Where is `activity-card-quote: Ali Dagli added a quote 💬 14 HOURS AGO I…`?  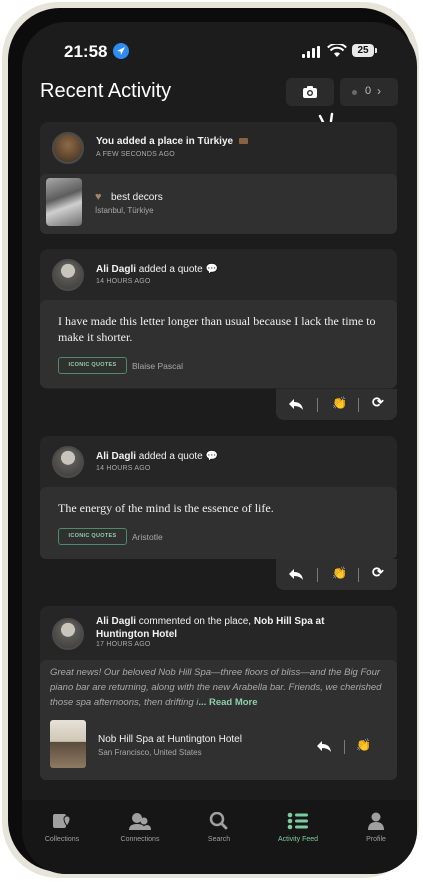
activity-card-quote: Ali Dagli added a quote 💬 14 HOURS AGO I… is located at coordinates (218, 319).